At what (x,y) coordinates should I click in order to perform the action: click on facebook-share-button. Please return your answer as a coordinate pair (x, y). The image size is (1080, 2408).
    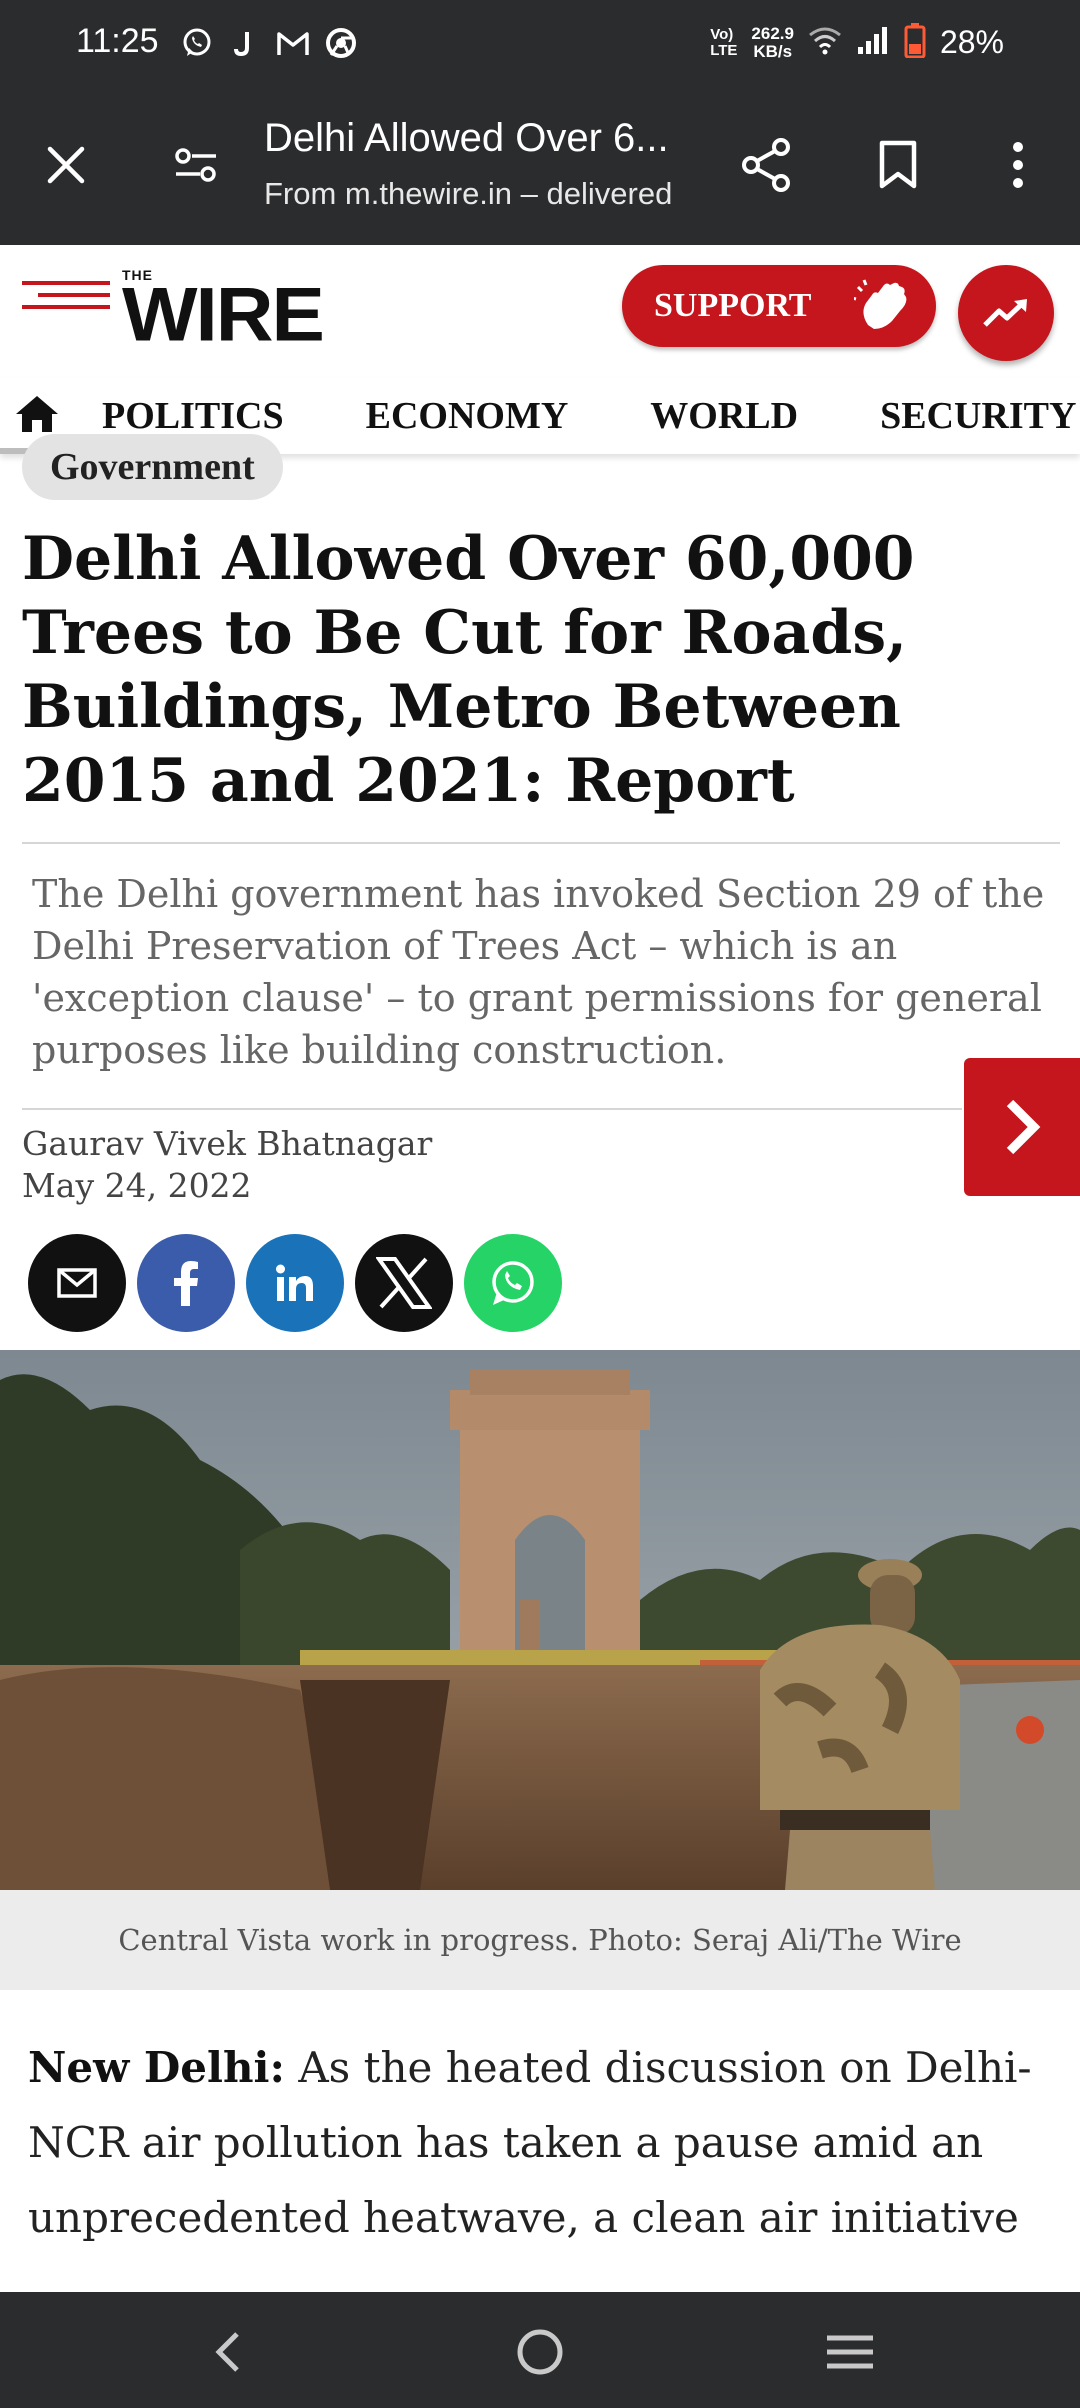
    Looking at the image, I should click on (186, 1283).